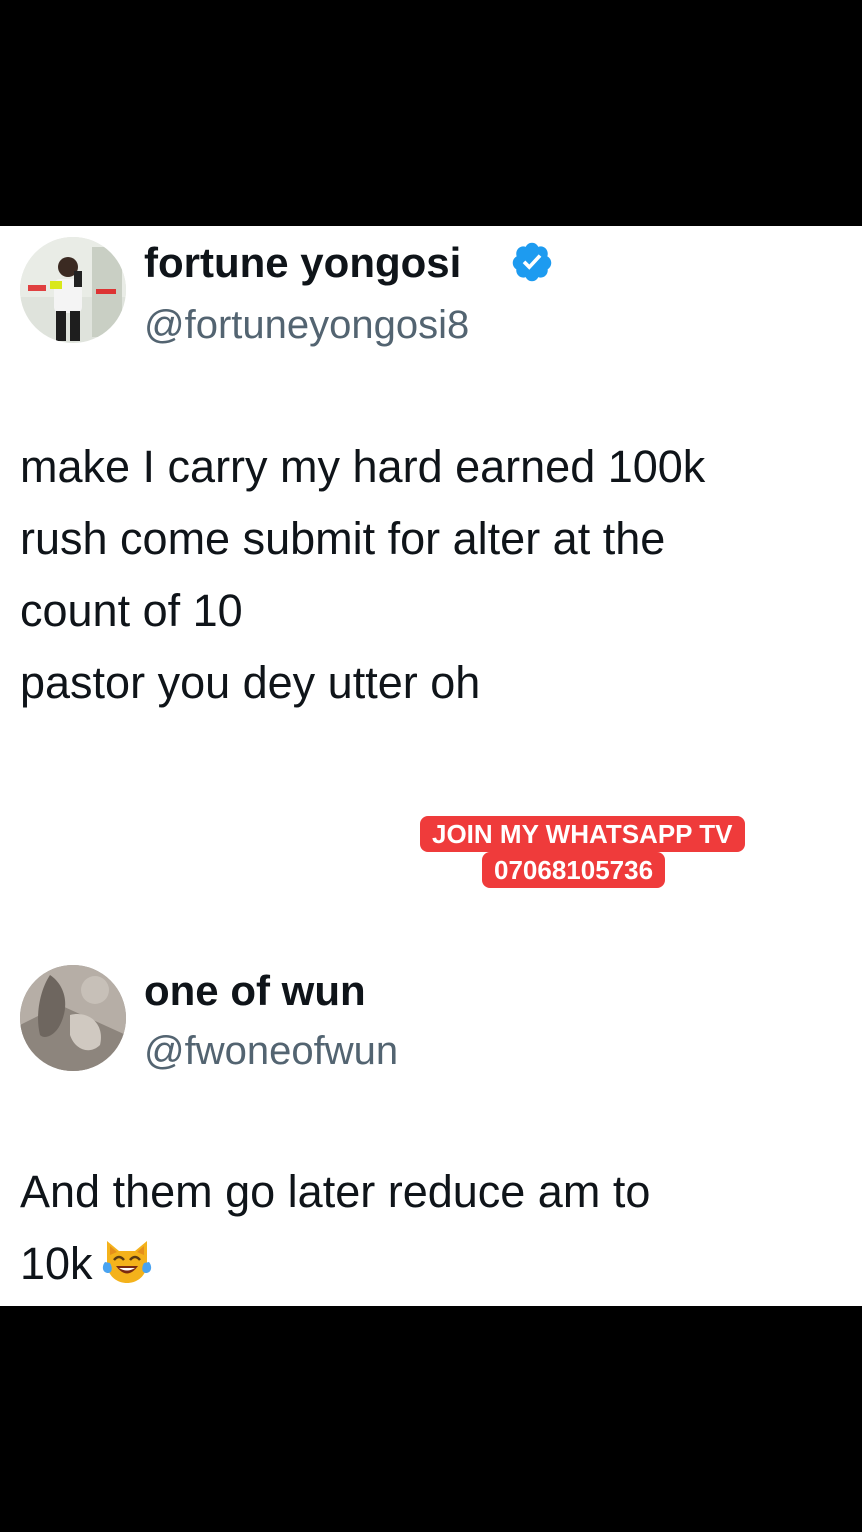 The width and height of the screenshot is (862, 1532). What do you see at coordinates (582, 834) in the screenshot?
I see `promo-line-1: JOIN MY WHATSAPP TV` at bounding box center [582, 834].